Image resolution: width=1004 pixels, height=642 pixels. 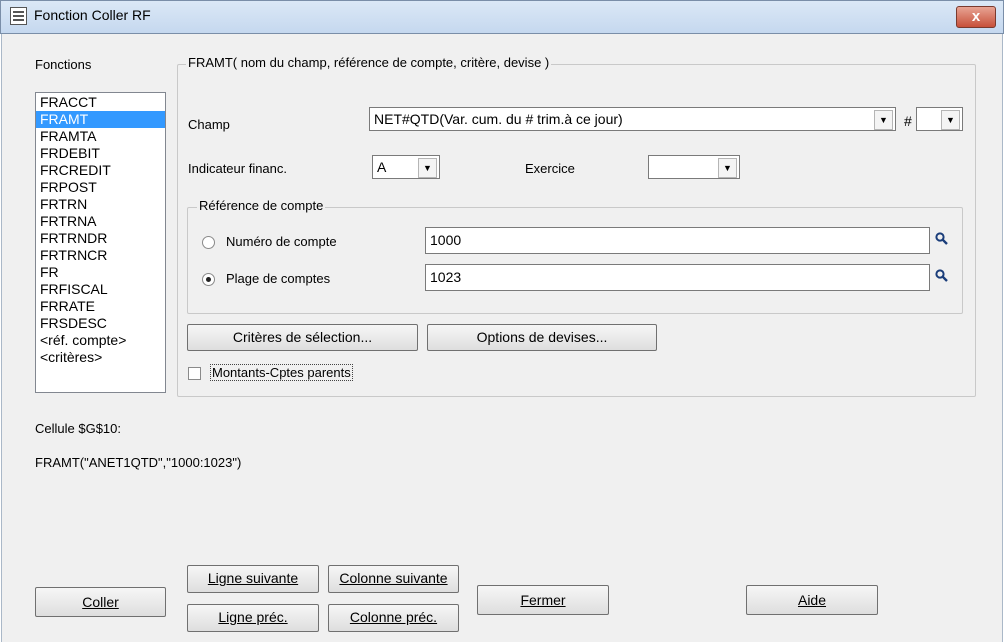 I want to click on close-icon: x, so click(x=976, y=16).